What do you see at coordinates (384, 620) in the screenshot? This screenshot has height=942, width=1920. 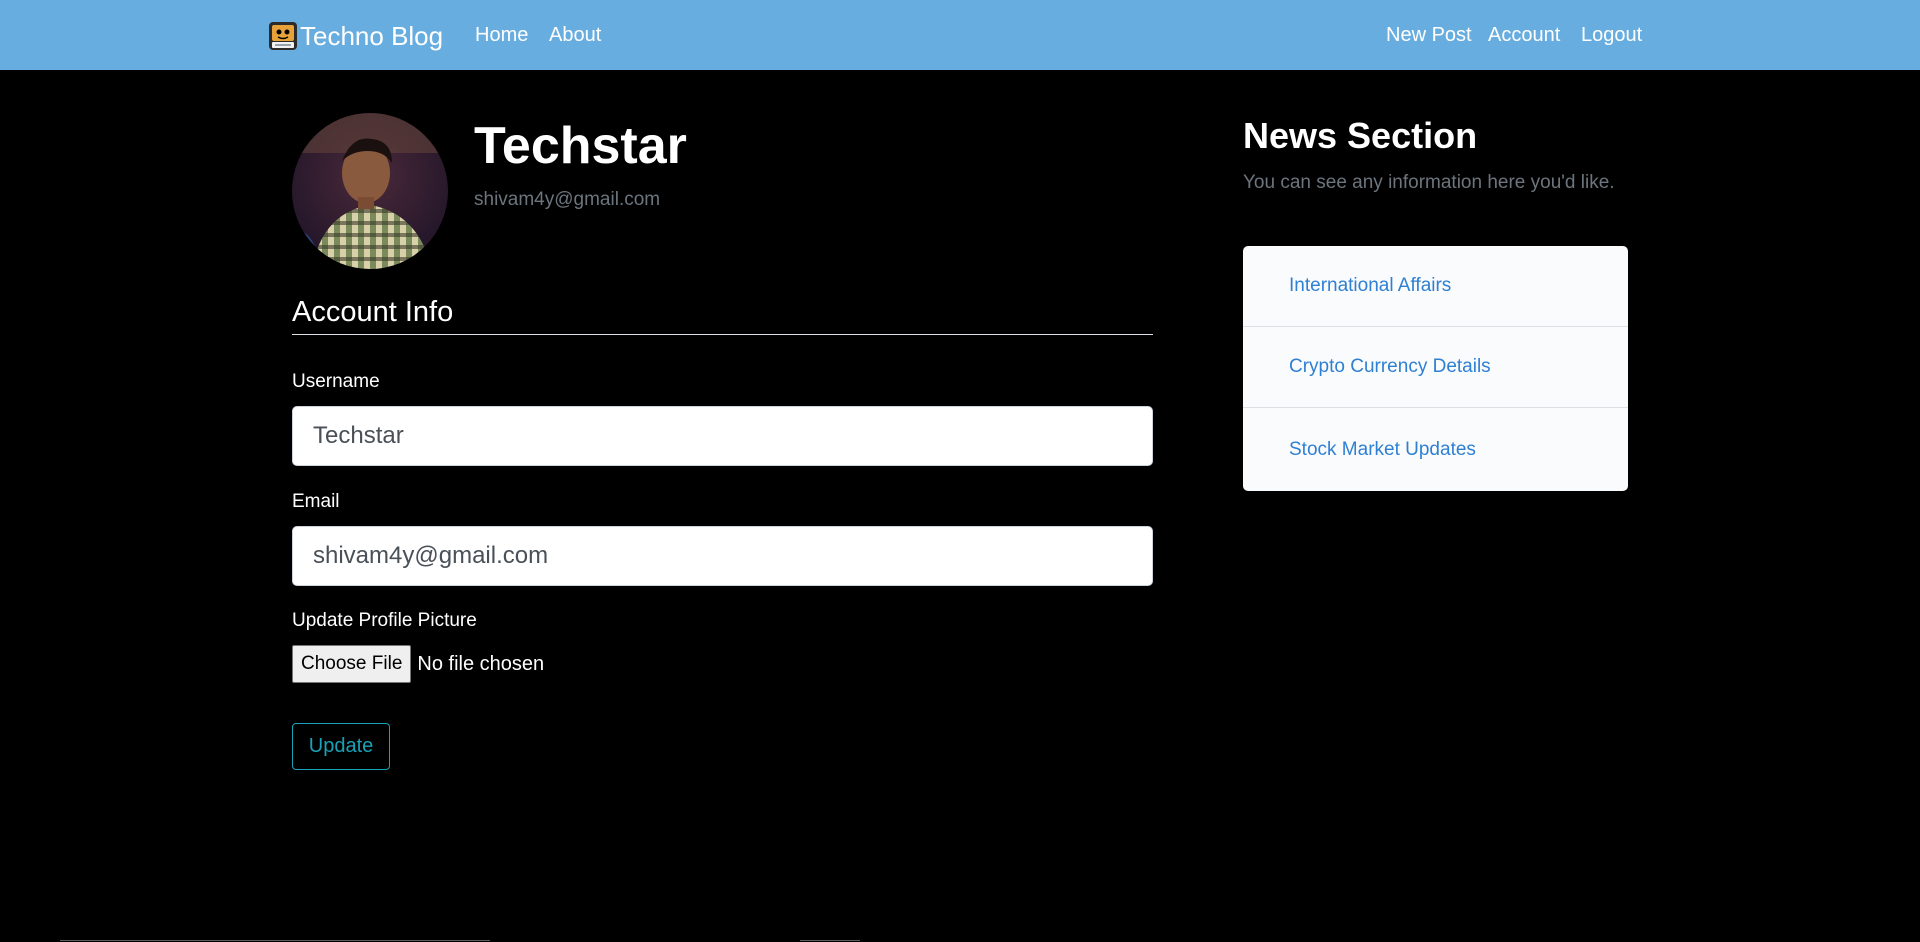 I see `profile-picture-label: Update Profile Picture` at bounding box center [384, 620].